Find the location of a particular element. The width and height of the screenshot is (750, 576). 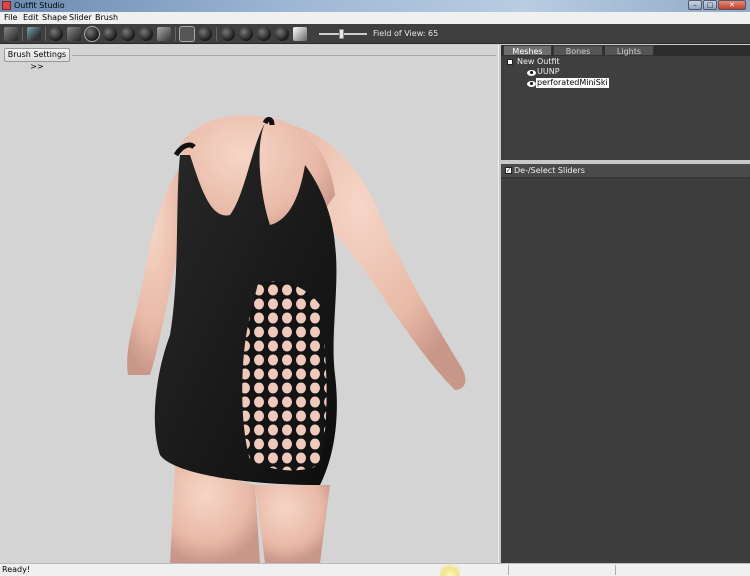

inflate-brush-icon is located at coordinates (92, 34).